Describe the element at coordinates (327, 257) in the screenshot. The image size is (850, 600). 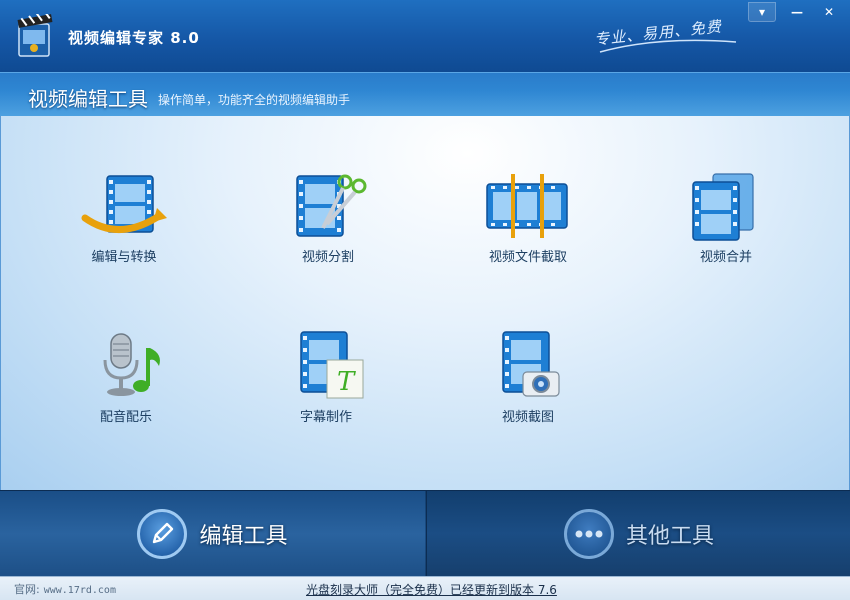
I see `tool-label: 视频分割` at that location.